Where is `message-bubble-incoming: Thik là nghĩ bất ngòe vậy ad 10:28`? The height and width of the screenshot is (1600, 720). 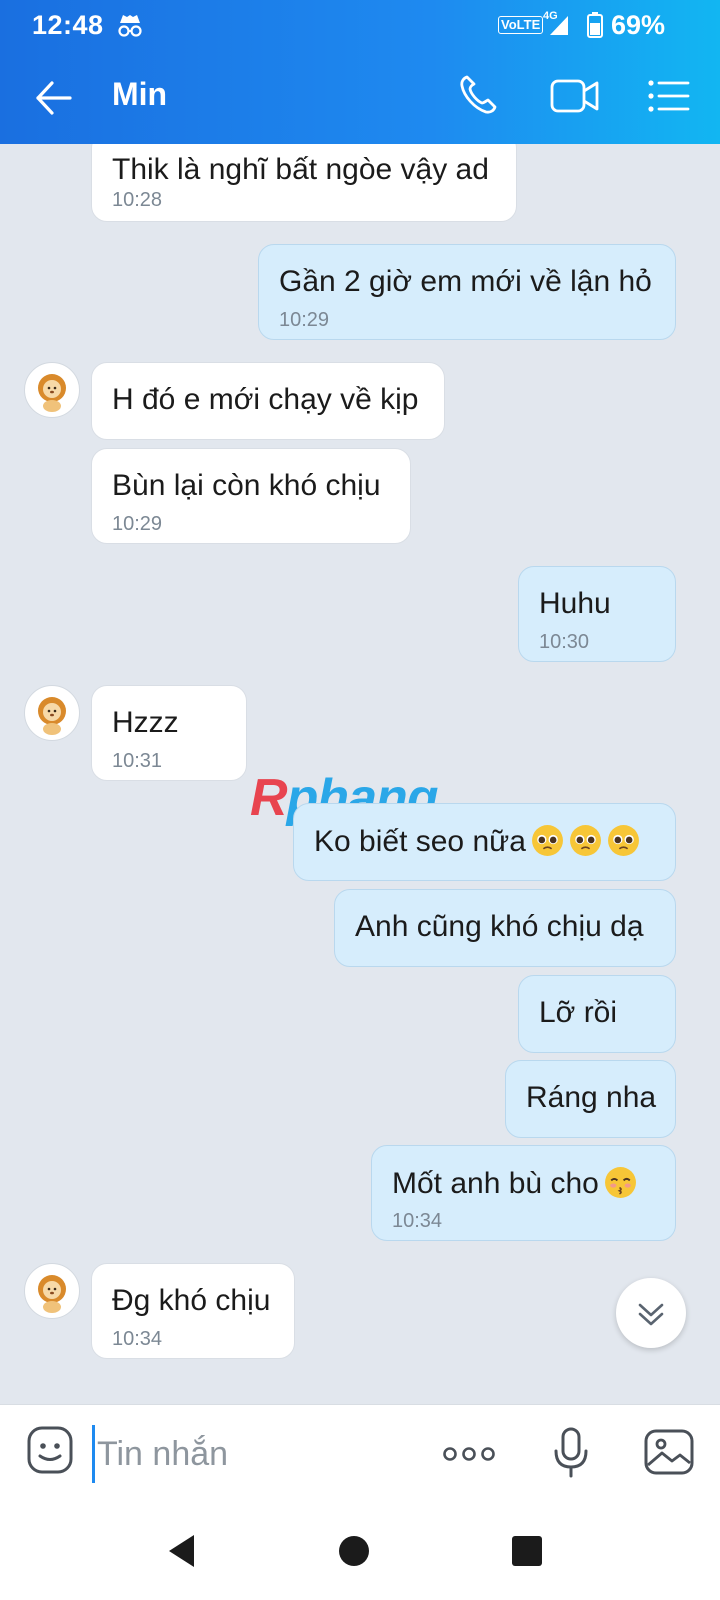
message-bubble-incoming: Thik là nghĩ bất ngòe vậy ad 10:28 is located at coordinates (304, 183).